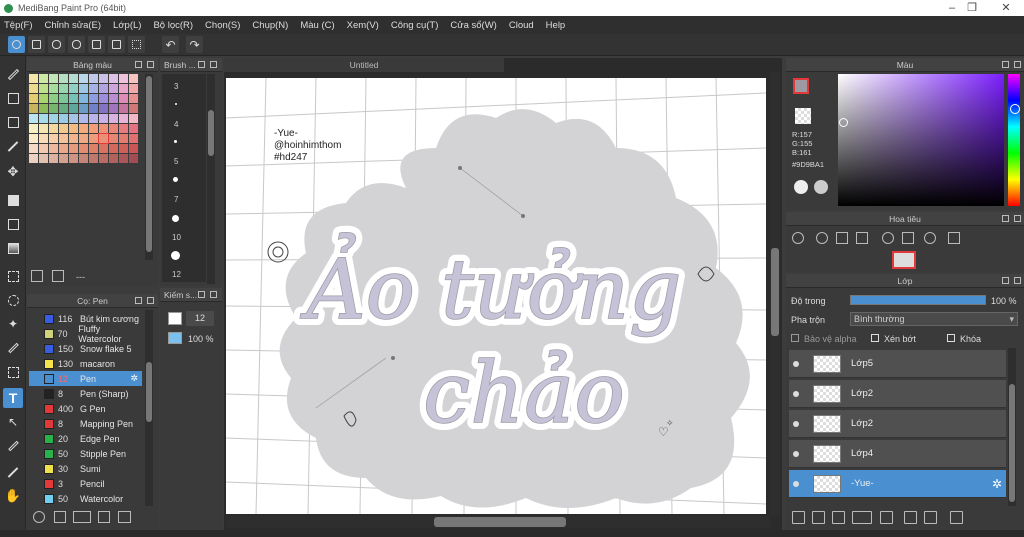 The height and width of the screenshot is (537, 1024). What do you see at coordinates (1014, 140) in the screenshot?
I see `hue-slider` at bounding box center [1014, 140].